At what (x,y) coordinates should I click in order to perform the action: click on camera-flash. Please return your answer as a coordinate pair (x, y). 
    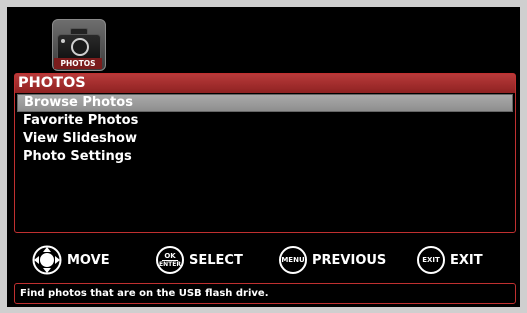
    Looking at the image, I should click on (63, 41).